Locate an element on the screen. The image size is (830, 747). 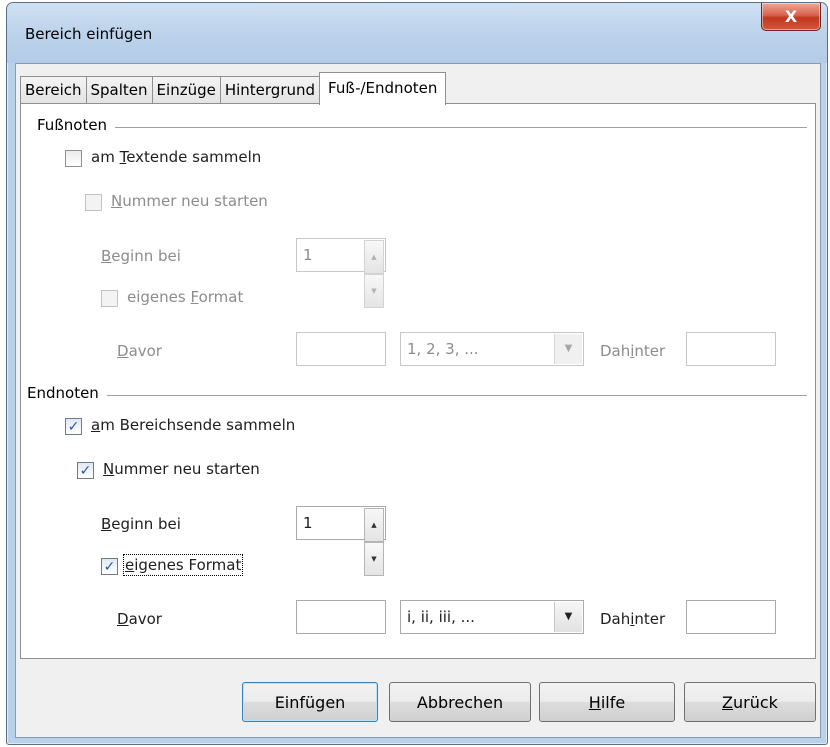
tab-fuss-endnoten: Fuß-/Endnoten is located at coordinates (383, 88).